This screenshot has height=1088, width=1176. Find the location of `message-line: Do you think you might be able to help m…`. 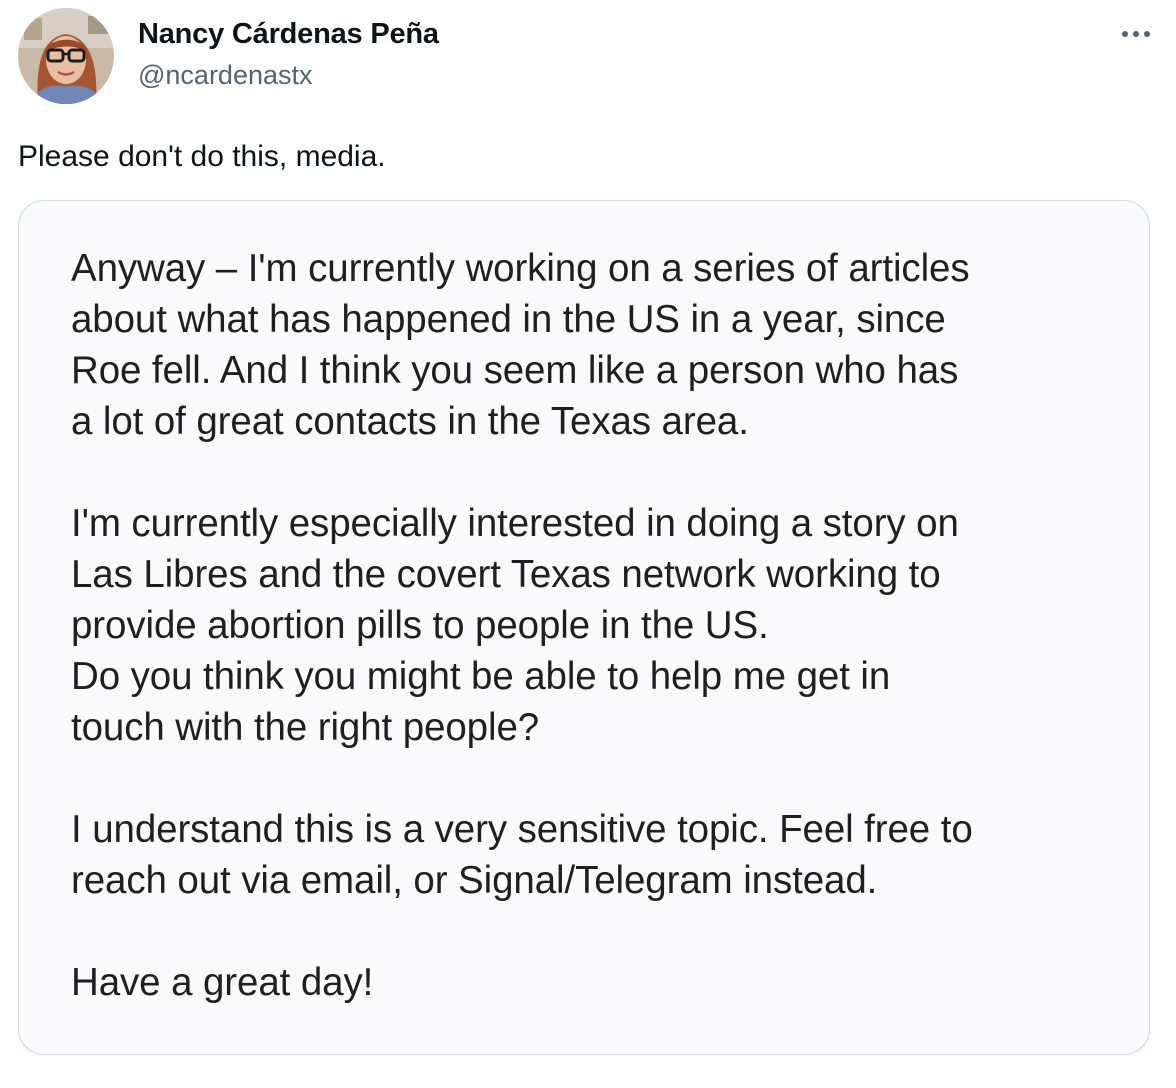

message-line: Do you think you might be able to help m… is located at coordinates (481, 676).